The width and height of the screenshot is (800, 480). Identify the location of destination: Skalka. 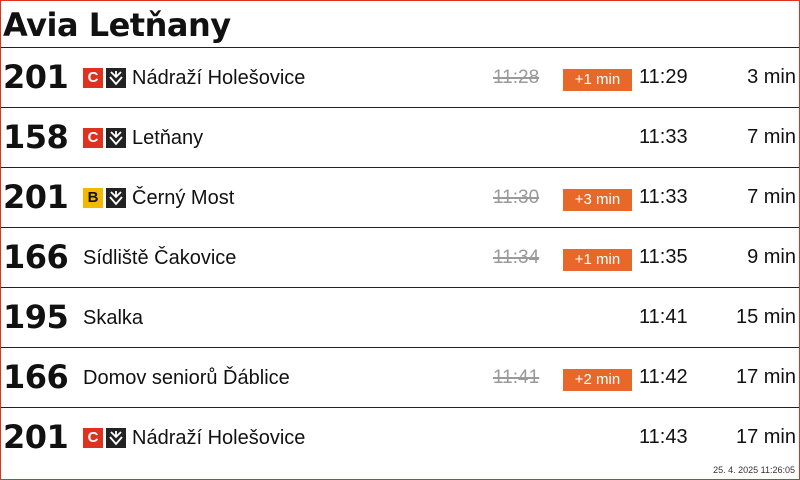
(113, 318).